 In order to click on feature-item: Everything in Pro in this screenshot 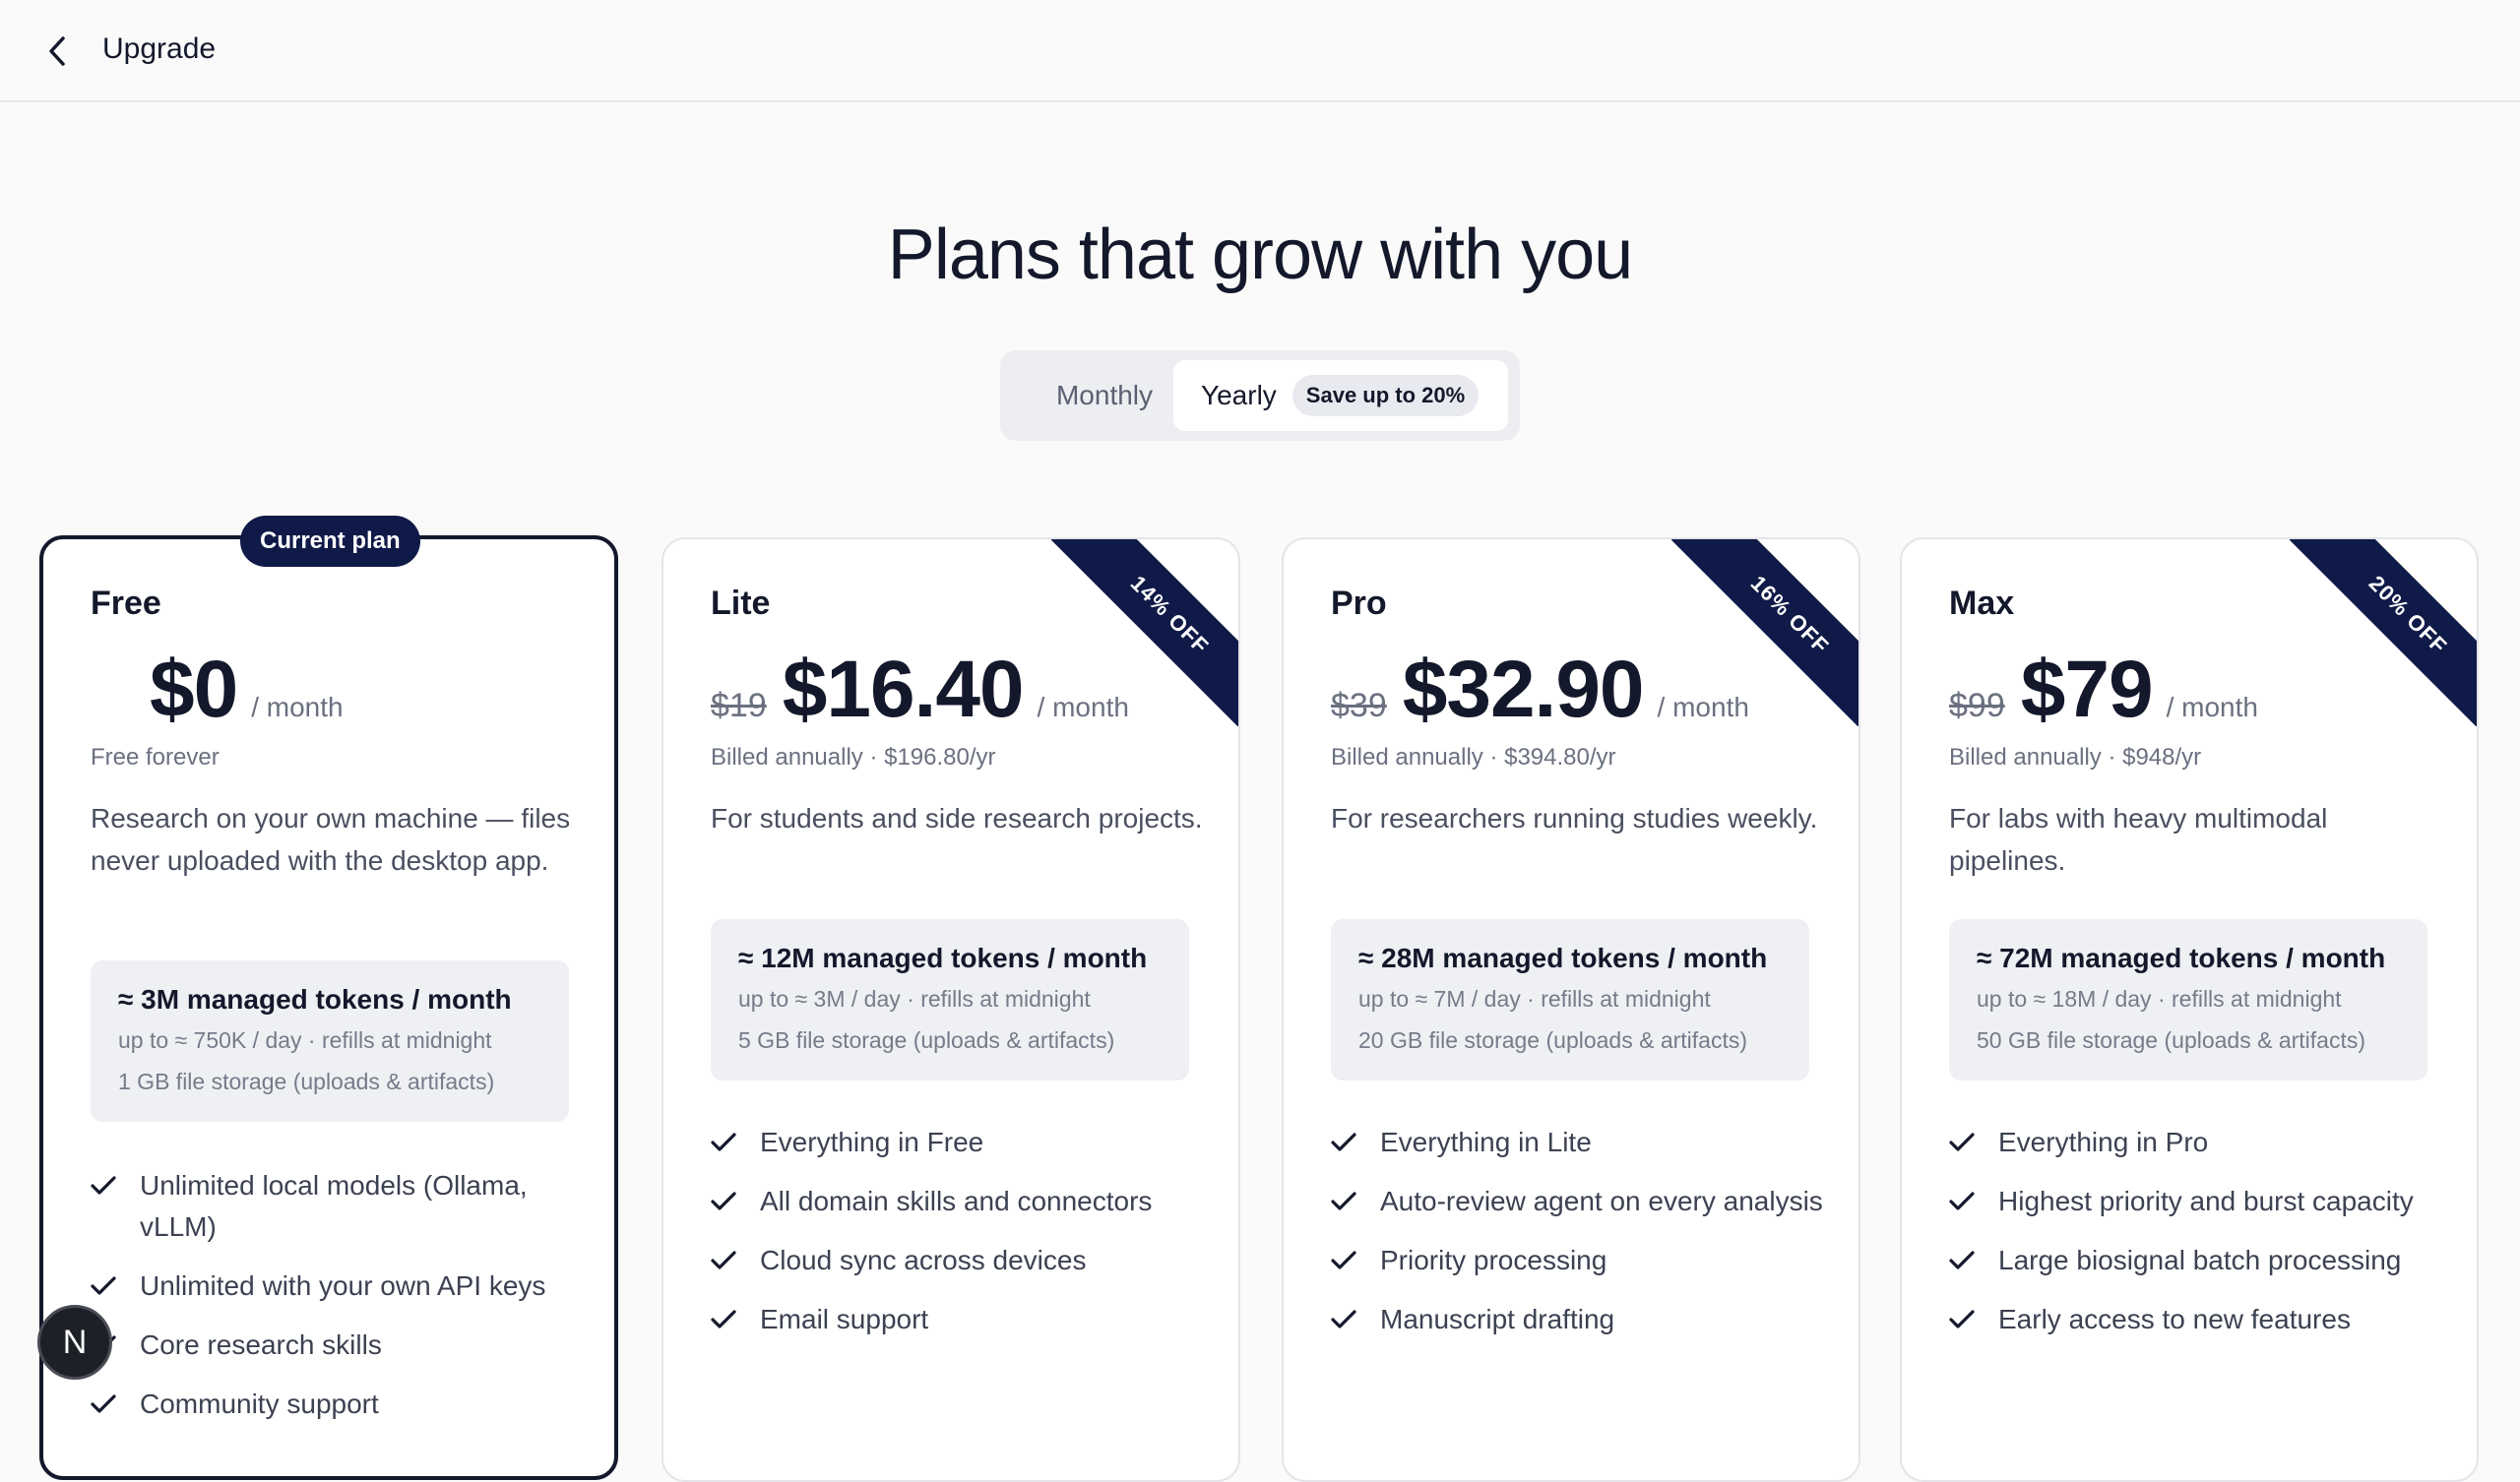, I will do `click(2195, 1142)`.